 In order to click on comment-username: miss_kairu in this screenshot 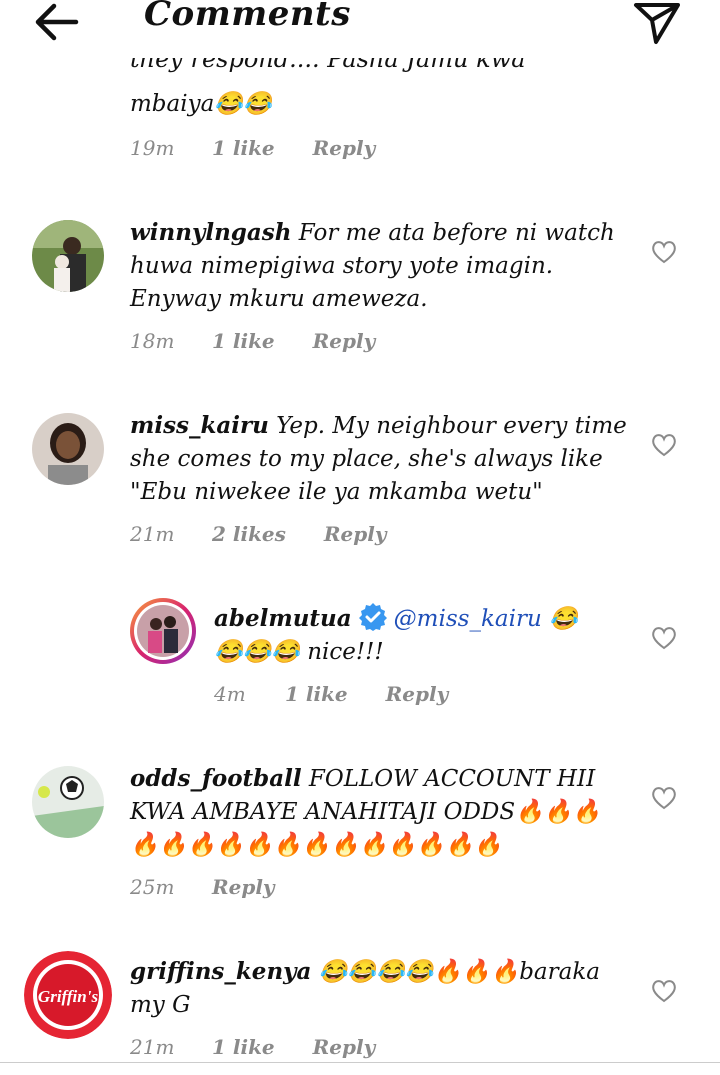, I will do `click(199, 425)`.